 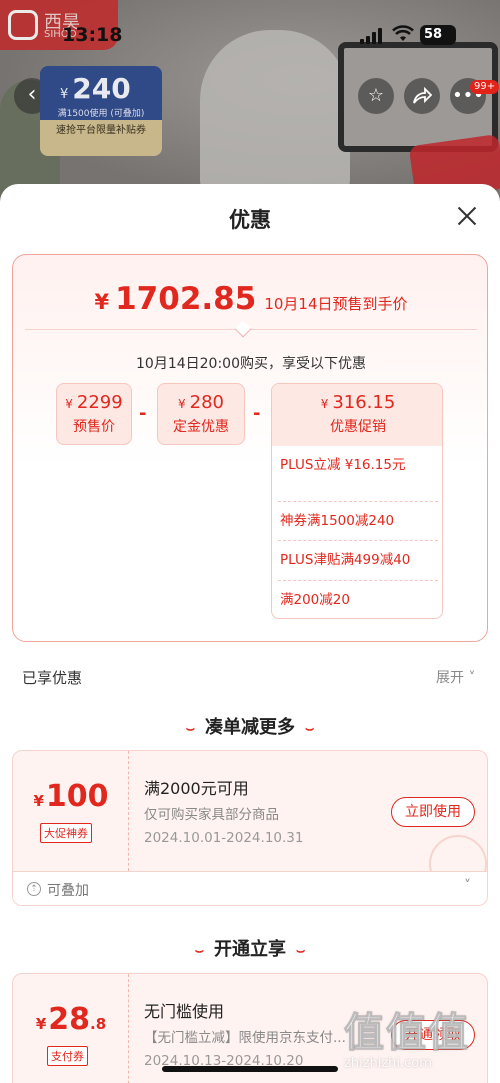 What do you see at coordinates (250, 220) in the screenshot?
I see `sheet-title: 优惠` at bounding box center [250, 220].